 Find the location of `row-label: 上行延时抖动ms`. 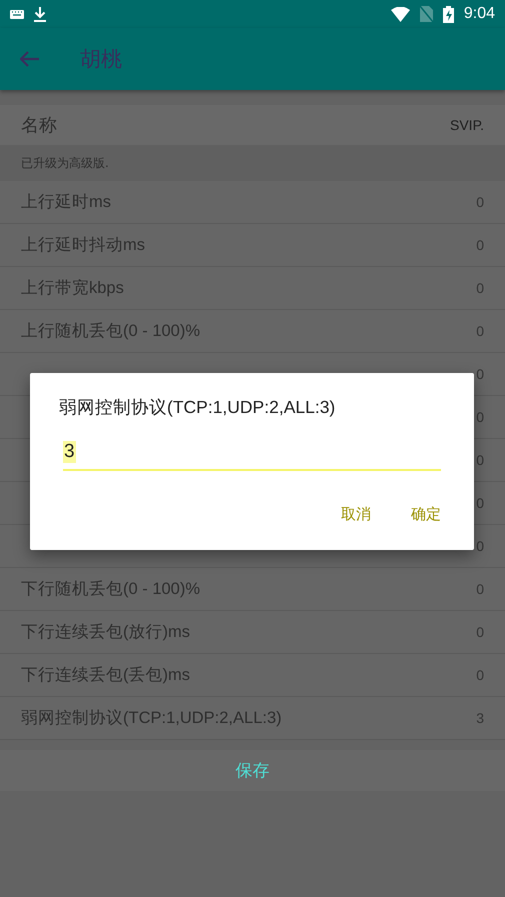

row-label: 上行延时抖动ms is located at coordinates (83, 245).